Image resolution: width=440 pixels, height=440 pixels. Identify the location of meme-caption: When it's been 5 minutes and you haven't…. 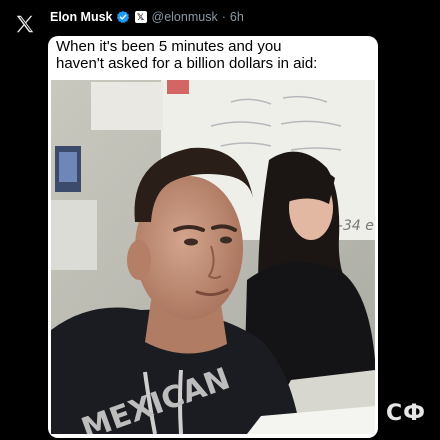
(215, 55).